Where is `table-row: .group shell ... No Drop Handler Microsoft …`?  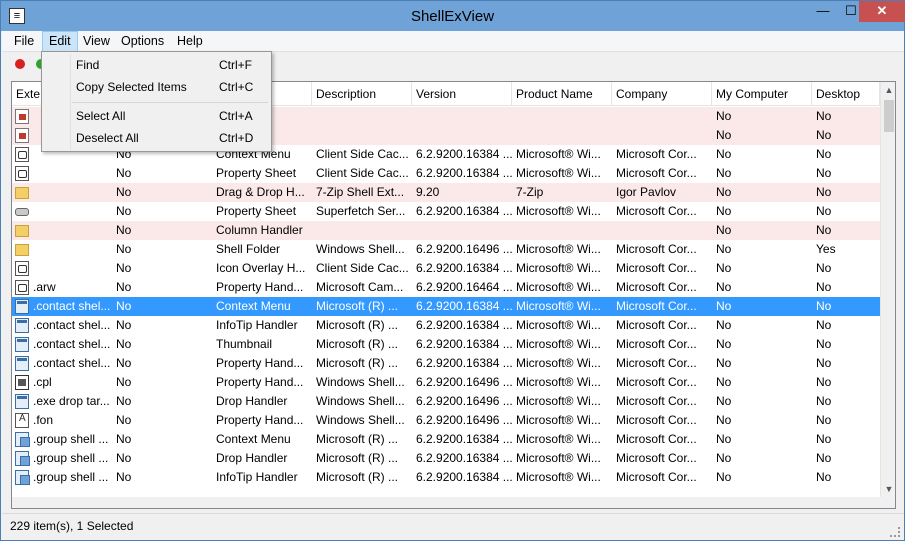
table-row: .group shell ... No Drop Handler Microsoft … is located at coordinates (446, 458).